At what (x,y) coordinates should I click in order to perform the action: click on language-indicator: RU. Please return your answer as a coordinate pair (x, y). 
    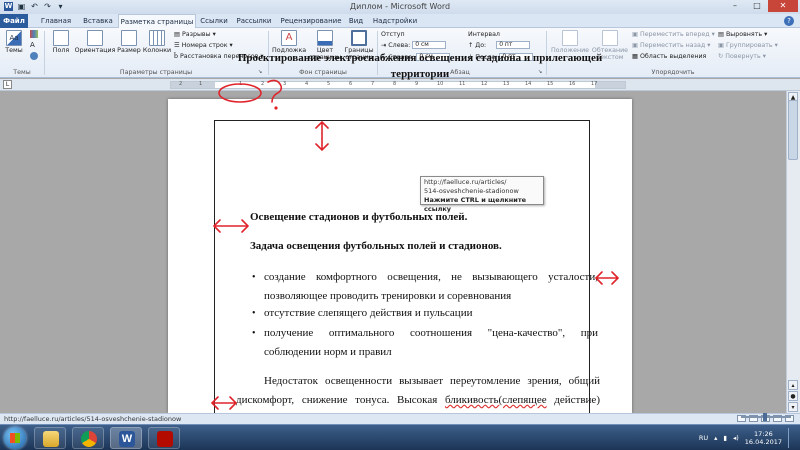
    Looking at the image, I should click on (703, 438).